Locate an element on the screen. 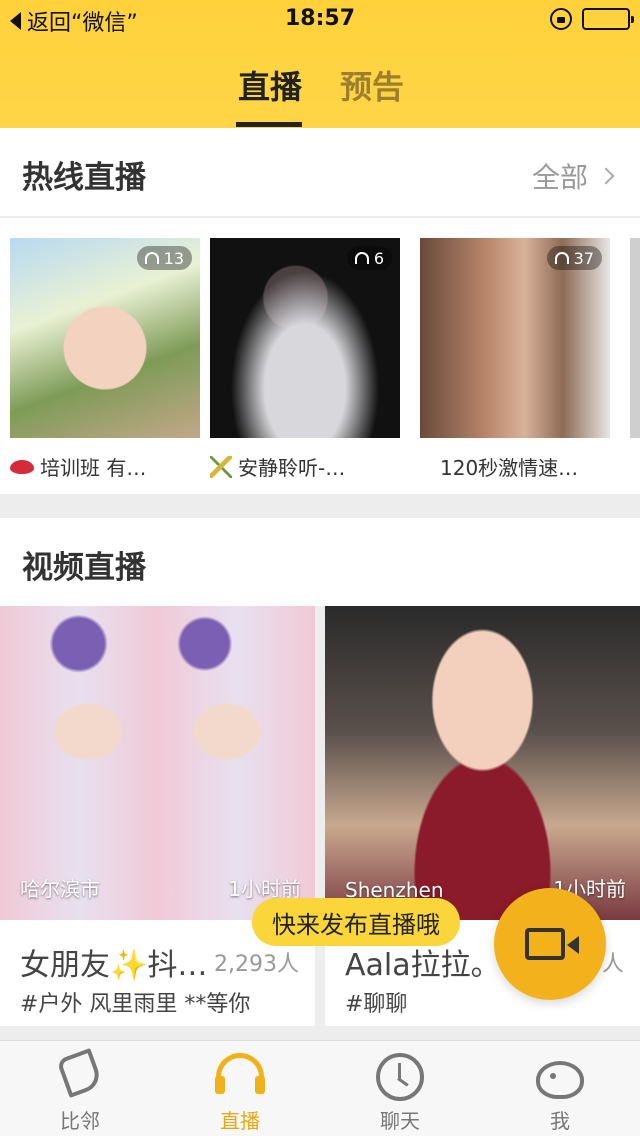 Image resolution: width=640 pixels, height=1136 pixels. nav-item-me: 我 is located at coordinates (560, 1088).